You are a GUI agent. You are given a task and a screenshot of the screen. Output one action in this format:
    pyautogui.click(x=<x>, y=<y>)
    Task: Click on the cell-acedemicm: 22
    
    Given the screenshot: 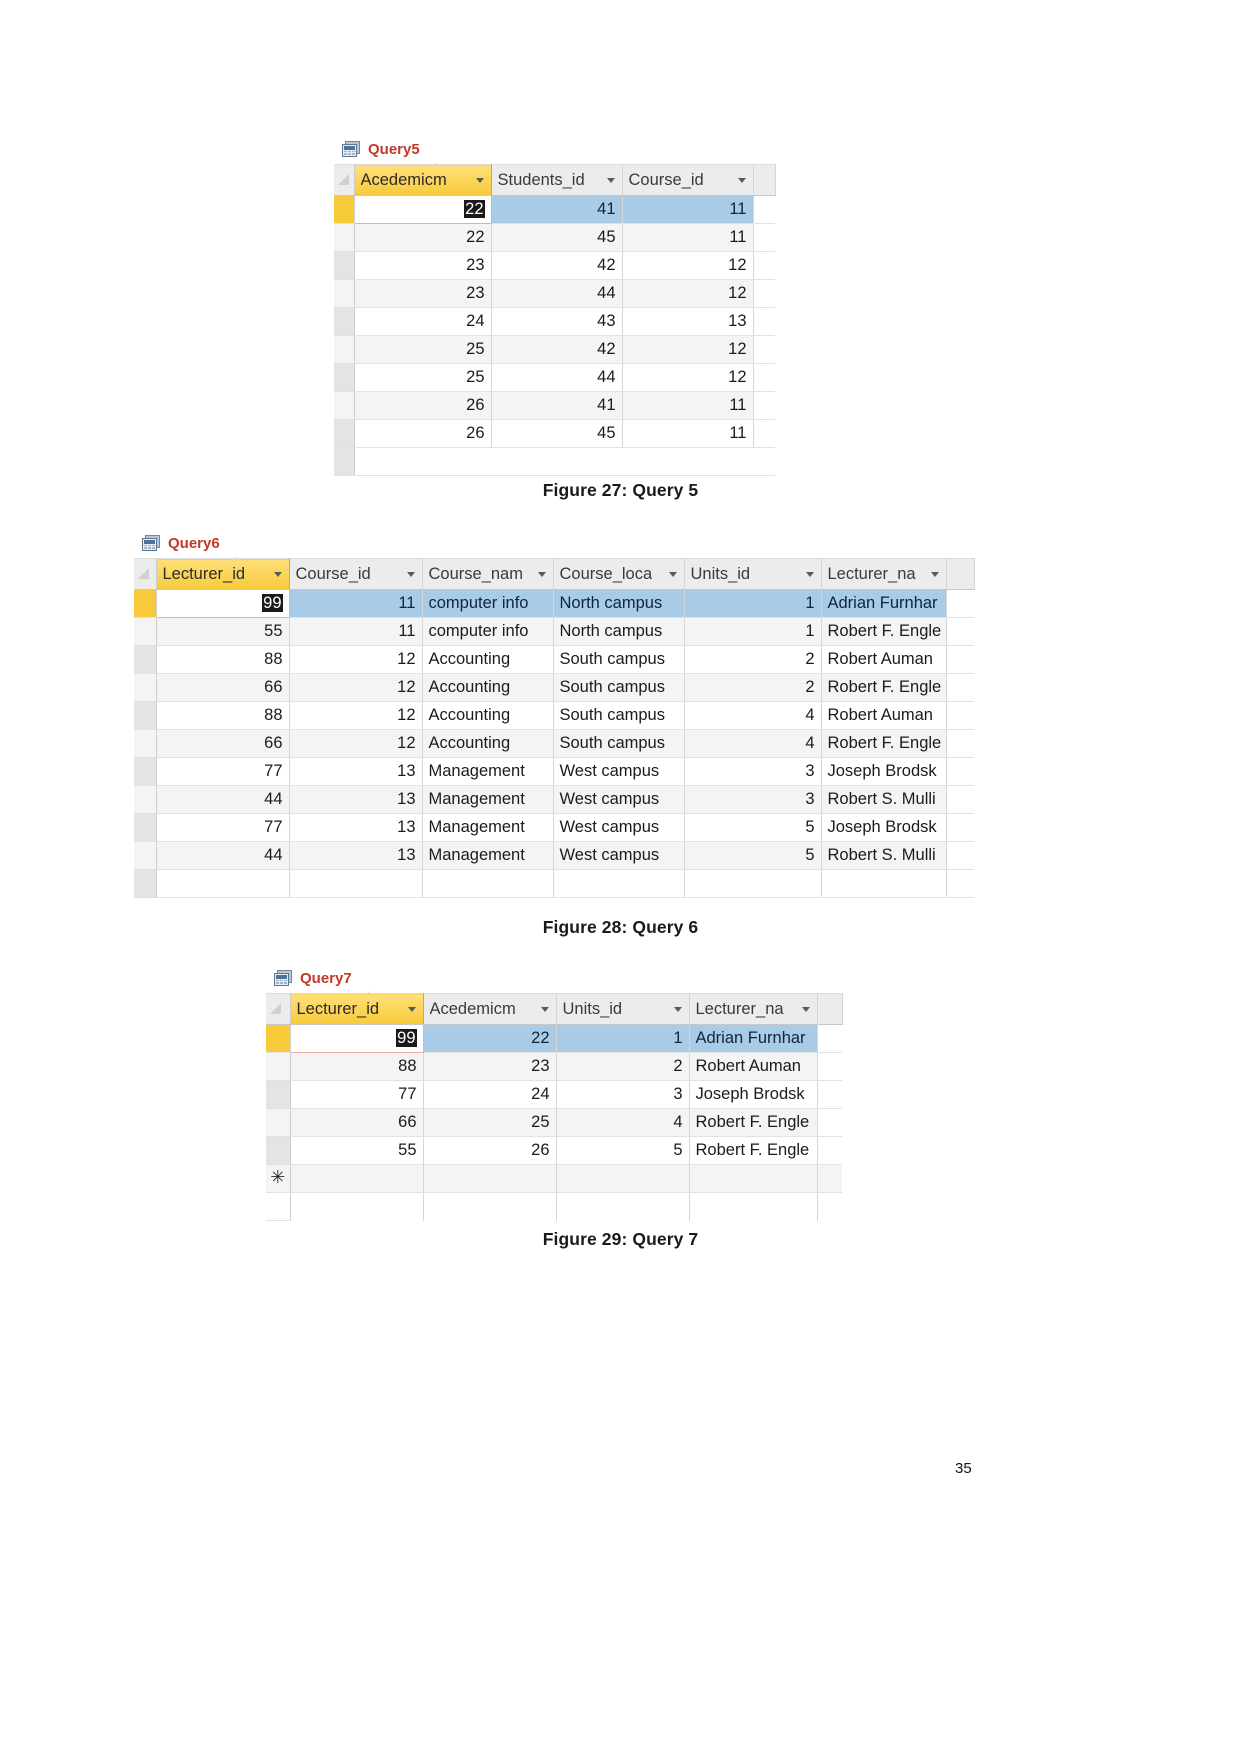 What is the action you would take?
    pyautogui.click(x=422, y=209)
    